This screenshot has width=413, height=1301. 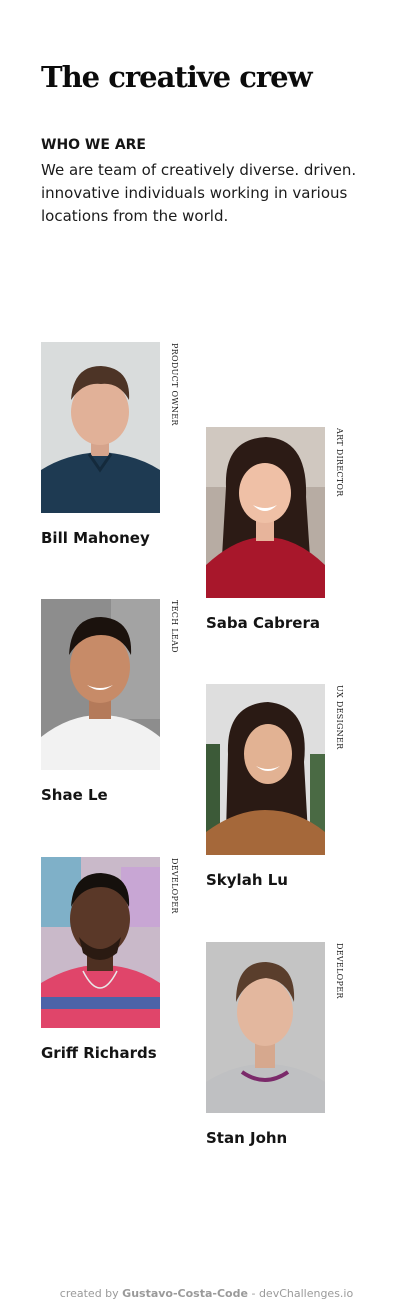 I want to click on member-name: Griff Richards, so click(x=99, y=1053).